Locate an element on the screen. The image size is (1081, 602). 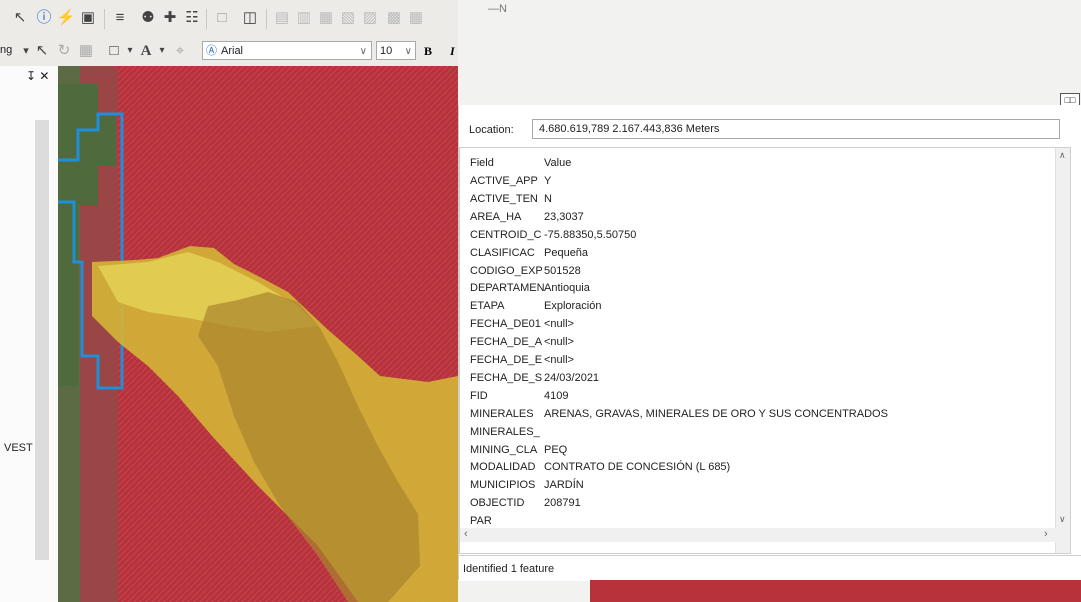
field-name: ACTIVE_TEN is located at coordinates (504, 198).